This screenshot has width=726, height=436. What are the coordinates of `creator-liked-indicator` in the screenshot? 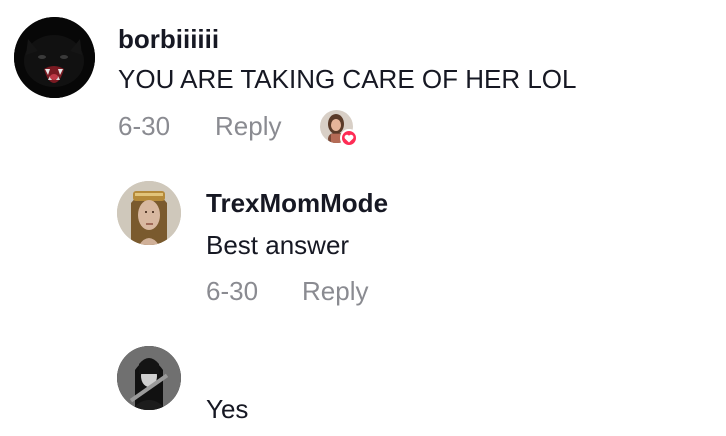 It's located at (339, 128).